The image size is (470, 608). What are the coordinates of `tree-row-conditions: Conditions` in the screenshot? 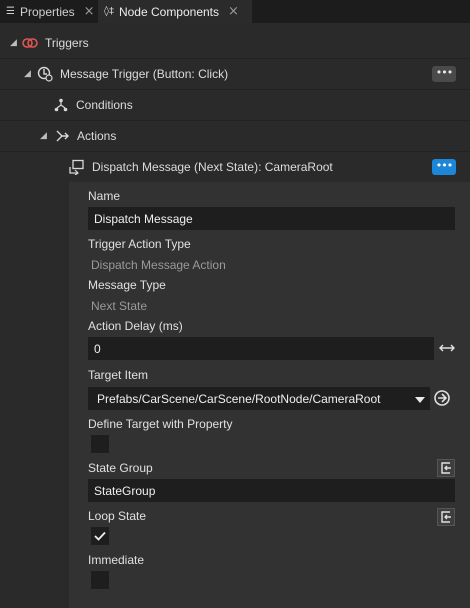 It's located at (235, 105).